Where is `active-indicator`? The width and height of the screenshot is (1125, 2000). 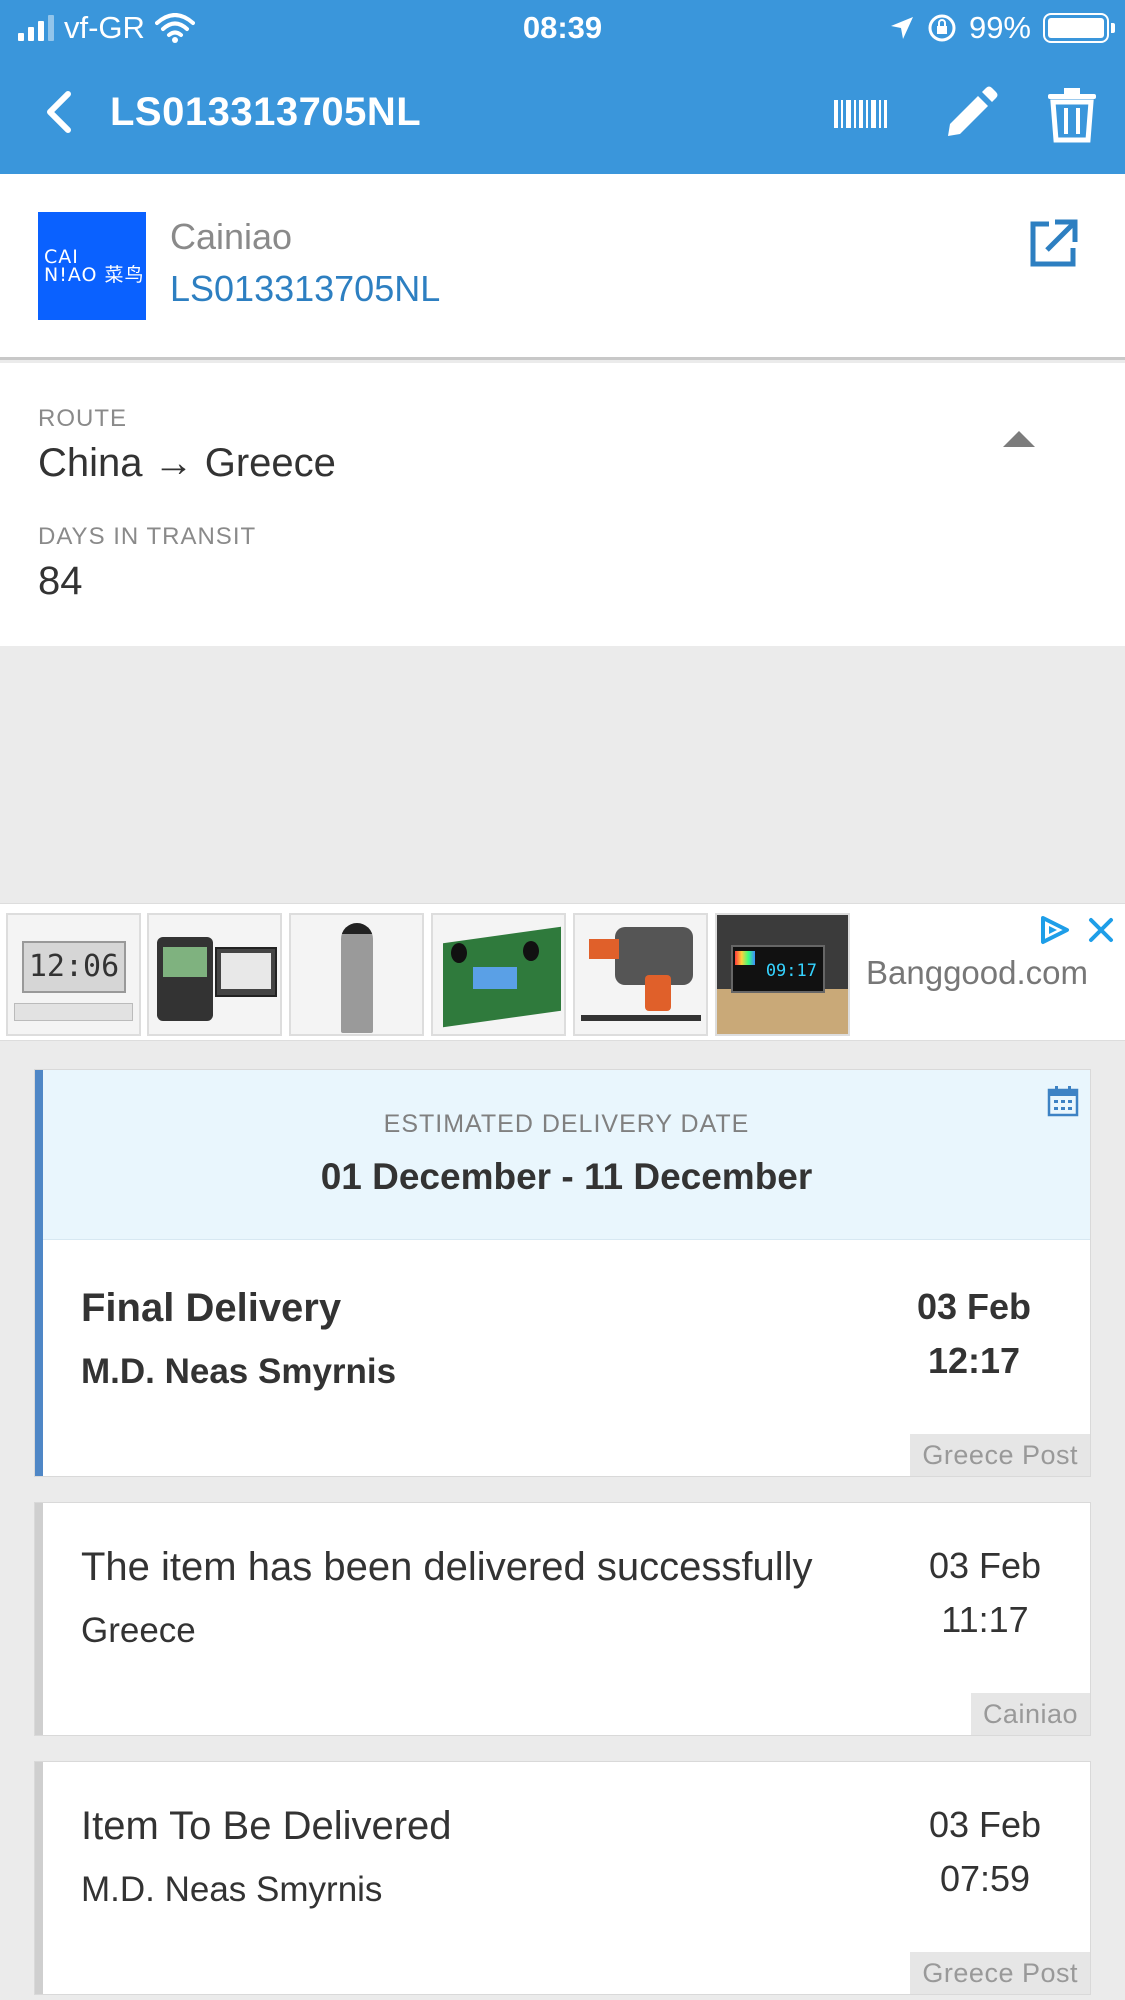
active-indicator is located at coordinates (39, 1273).